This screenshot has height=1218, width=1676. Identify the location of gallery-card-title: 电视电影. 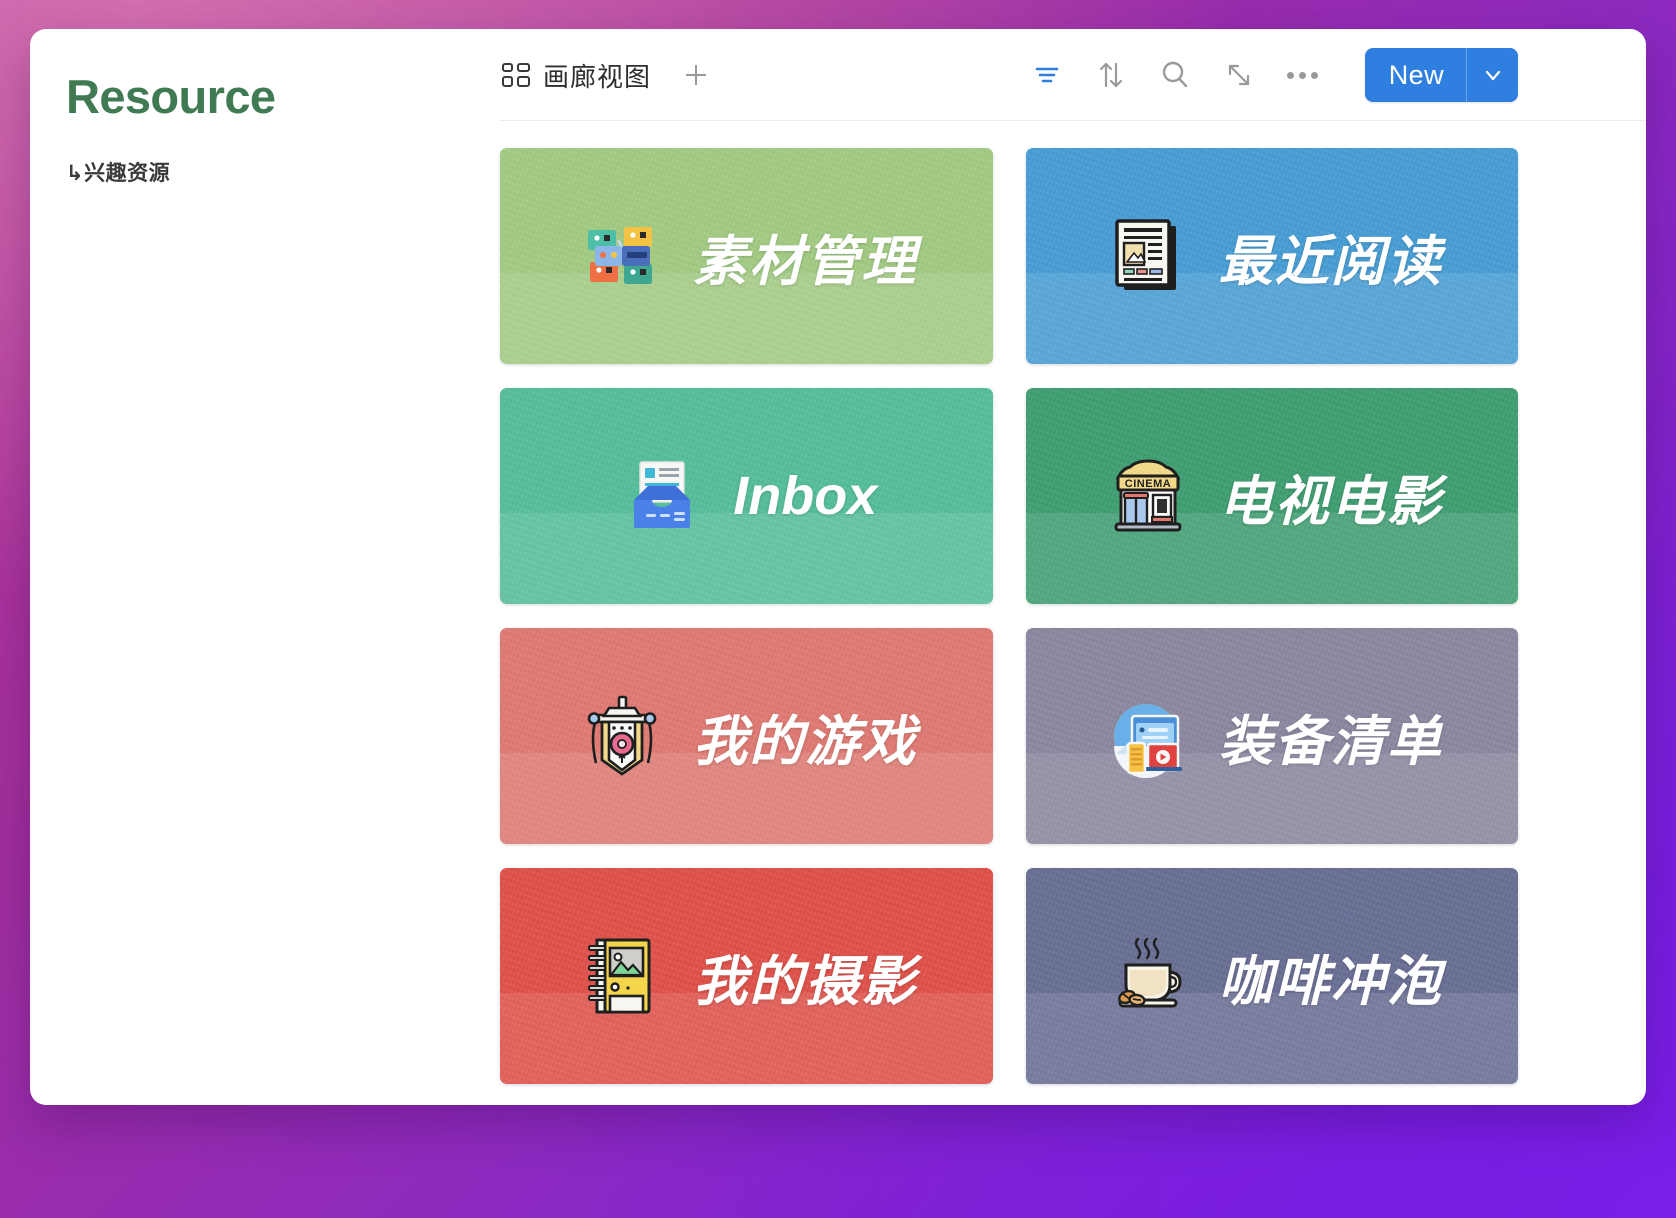
(1330, 501).